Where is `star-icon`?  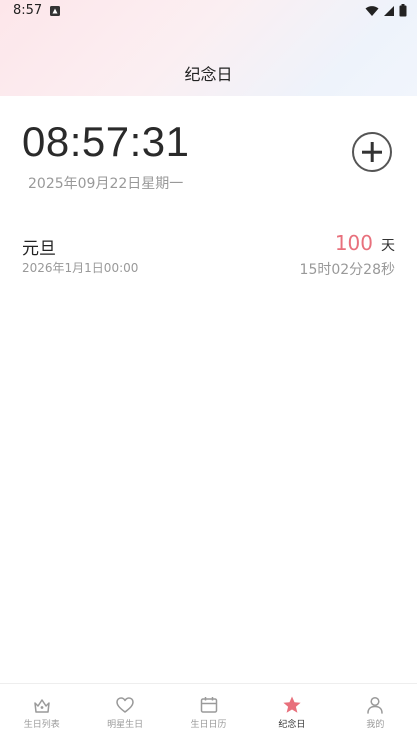
star-icon is located at coordinates (292, 704).